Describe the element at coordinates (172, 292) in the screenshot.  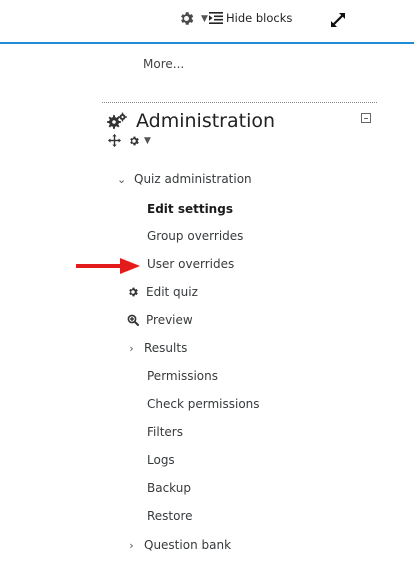
I see `nav-label: Edit quiz` at that location.